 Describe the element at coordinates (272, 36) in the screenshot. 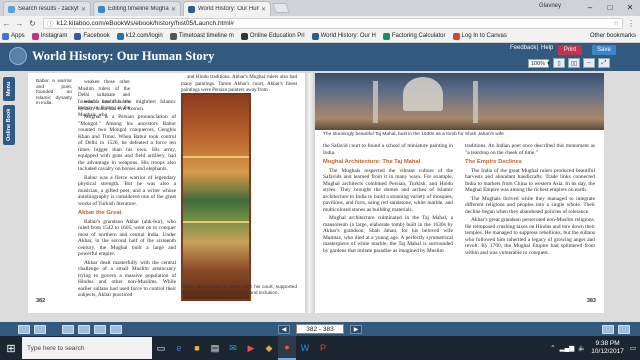

I see `bookmark-online-education: Online Education Pri` at that location.